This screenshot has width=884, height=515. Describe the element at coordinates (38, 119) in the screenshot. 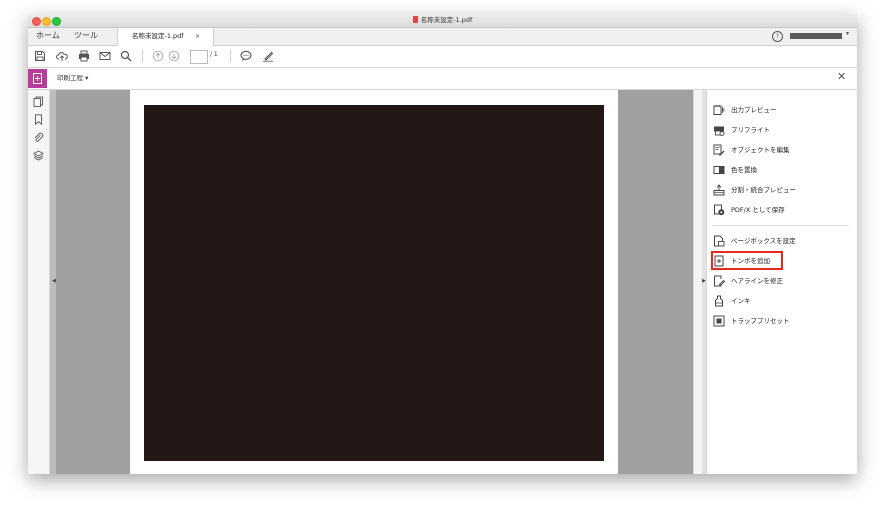

I see `bookmarks-icon` at that location.